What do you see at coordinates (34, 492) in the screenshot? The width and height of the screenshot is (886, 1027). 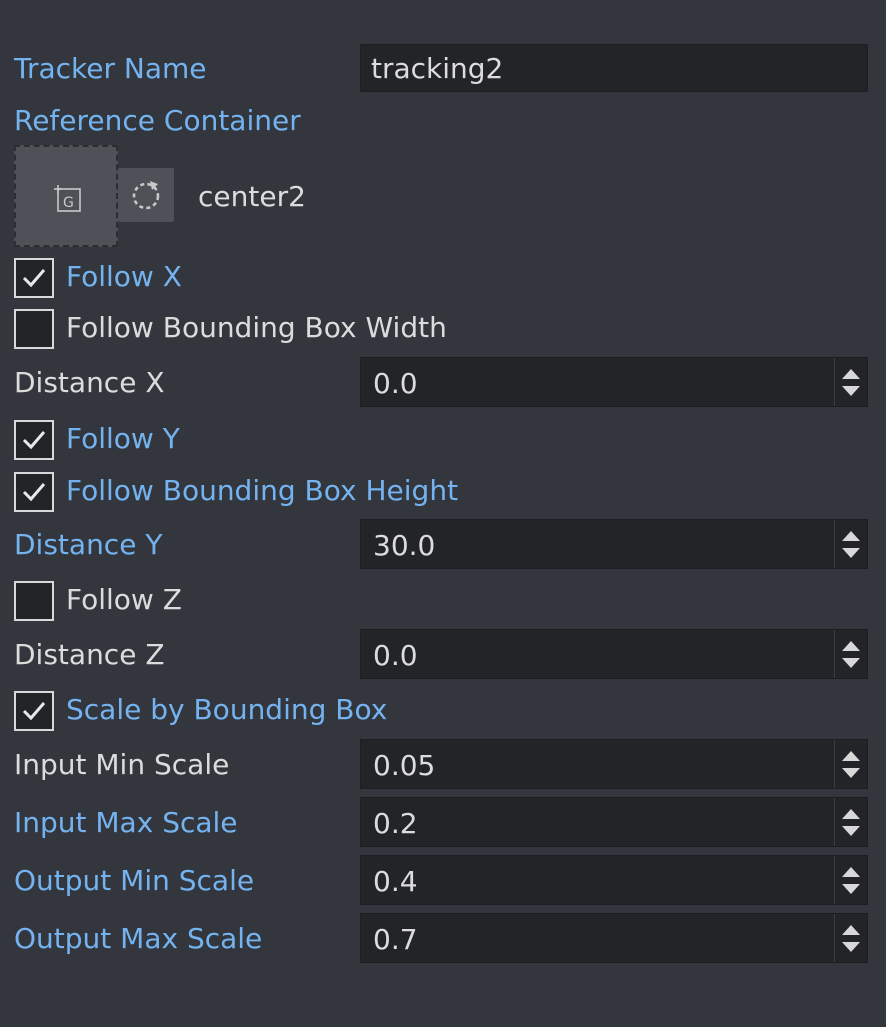 I see `follow-bbox-height-checkbox` at bounding box center [34, 492].